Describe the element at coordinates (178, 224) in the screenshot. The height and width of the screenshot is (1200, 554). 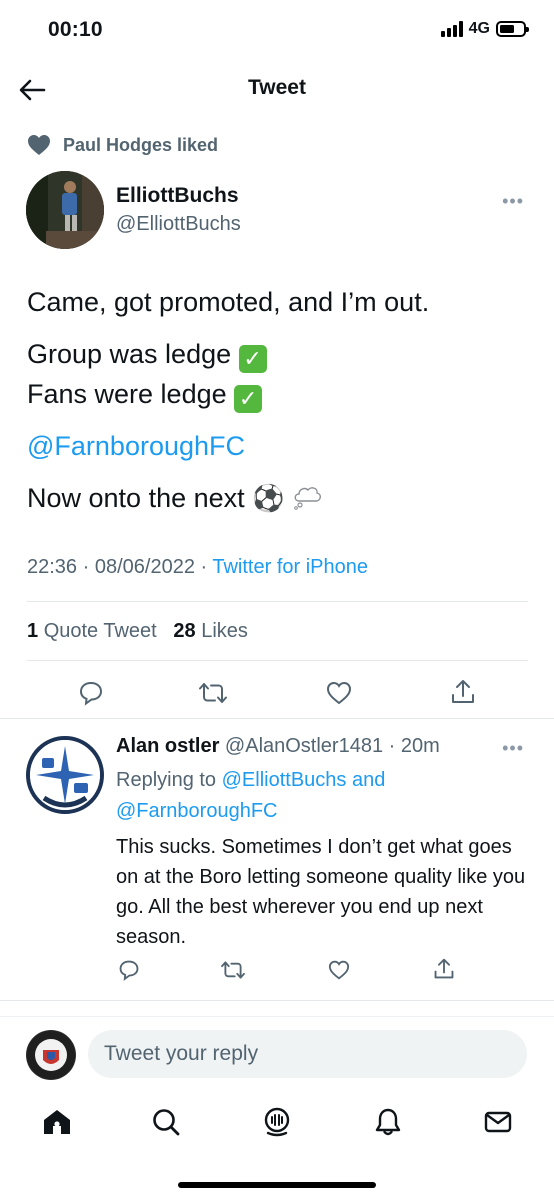
I see `author-handle: @ElliottBuchs` at that location.